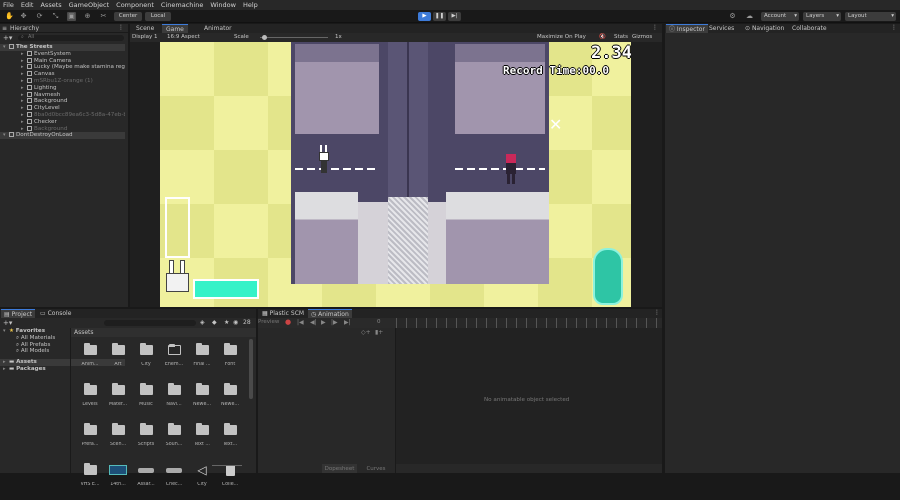 Image resolution: width=900 pixels, height=500 pixels. I want to click on menu-item-file: File, so click(8, 5).